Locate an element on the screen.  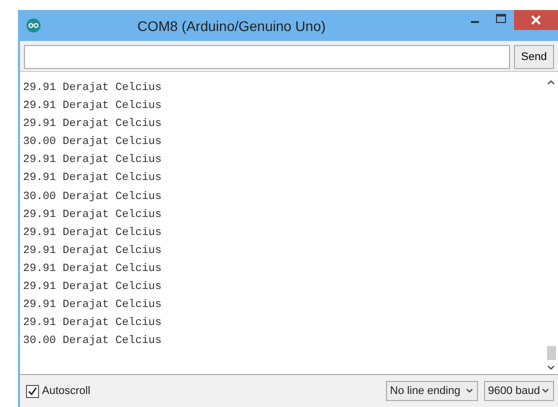
line-ending-dropdown: No line ending is located at coordinates (432, 391).